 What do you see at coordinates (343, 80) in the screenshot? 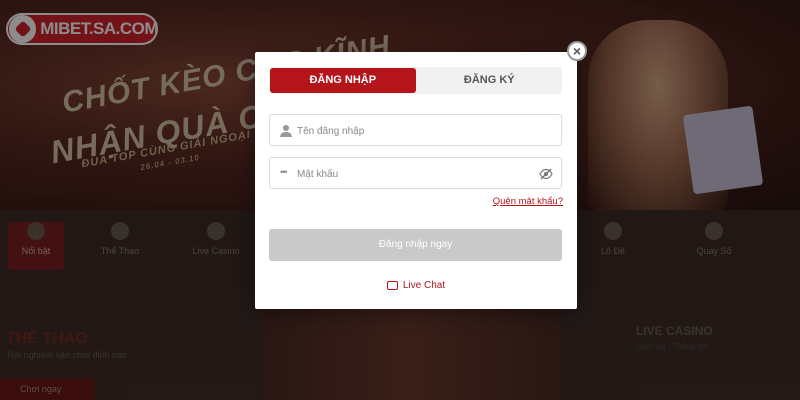
I see `tab-login: ĐĂNG NHẬP` at bounding box center [343, 80].